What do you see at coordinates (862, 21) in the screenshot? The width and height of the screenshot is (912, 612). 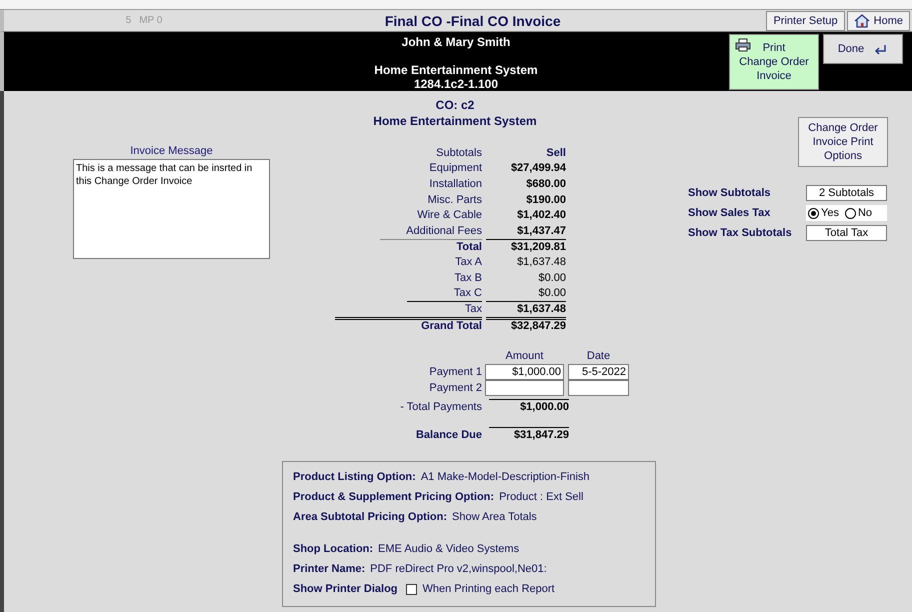 I see `house-icon` at bounding box center [862, 21].